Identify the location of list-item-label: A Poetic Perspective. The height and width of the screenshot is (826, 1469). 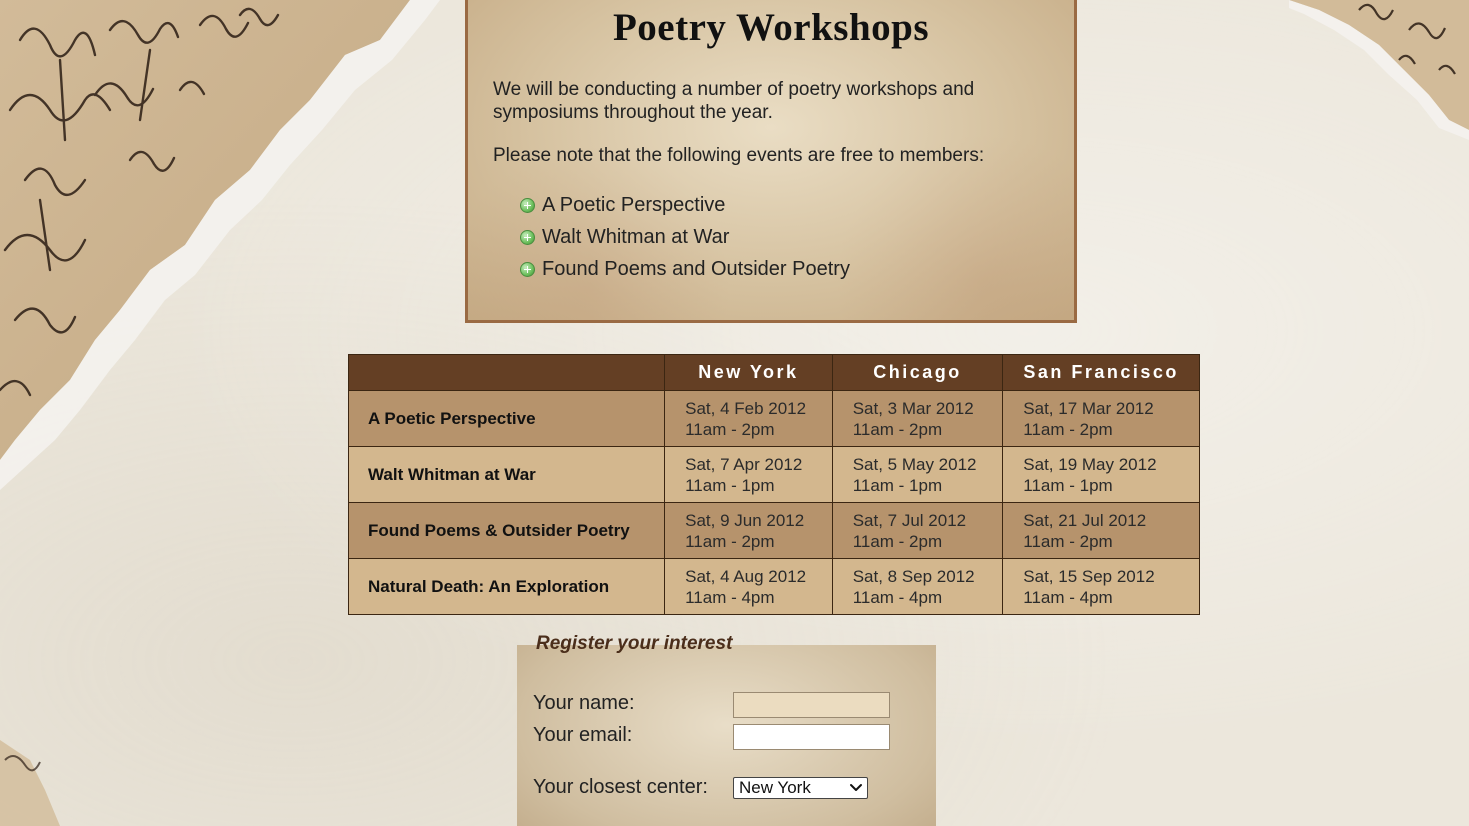
(634, 204).